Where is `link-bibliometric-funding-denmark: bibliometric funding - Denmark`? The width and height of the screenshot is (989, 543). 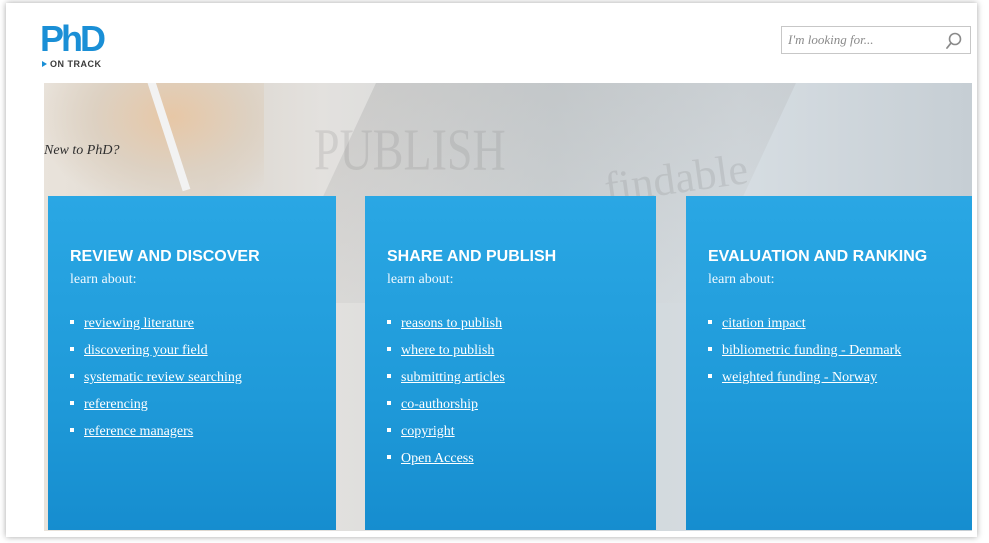 link-bibliometric-funding-denmark: bibliometric funding - Denmark is located at coordinates (811, 350).